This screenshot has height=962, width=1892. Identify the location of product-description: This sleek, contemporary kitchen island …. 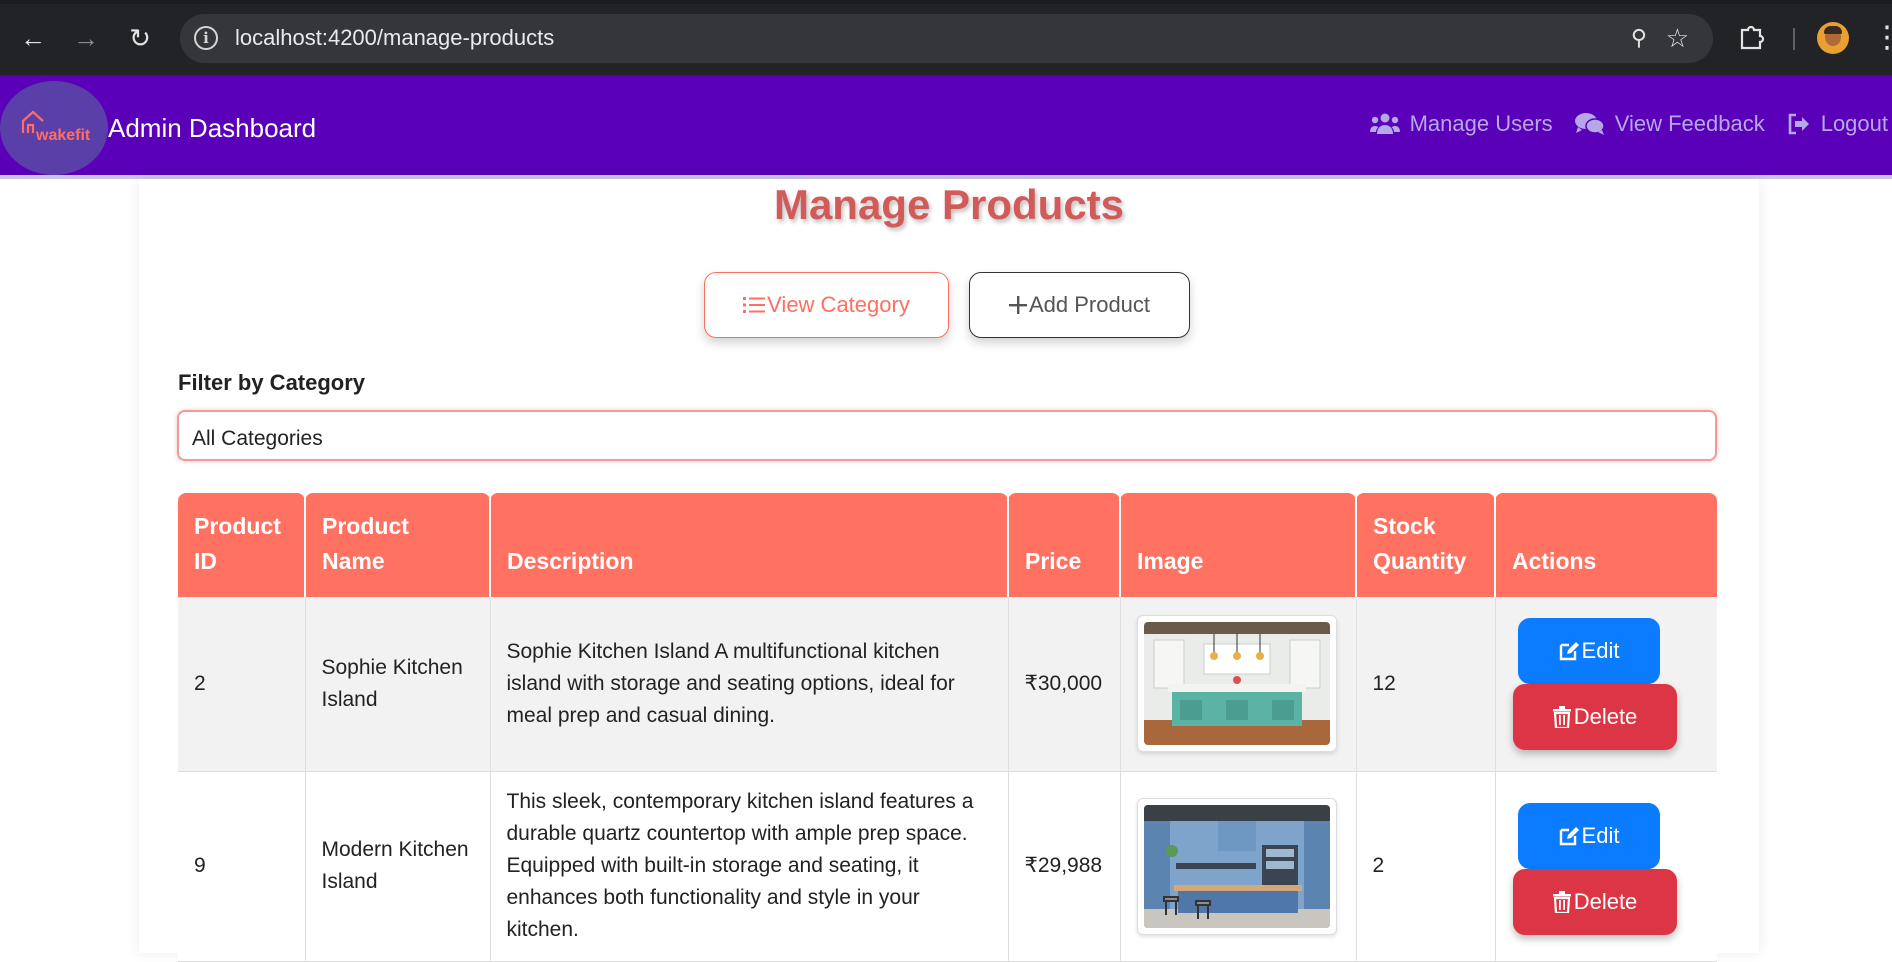
(749, 866).